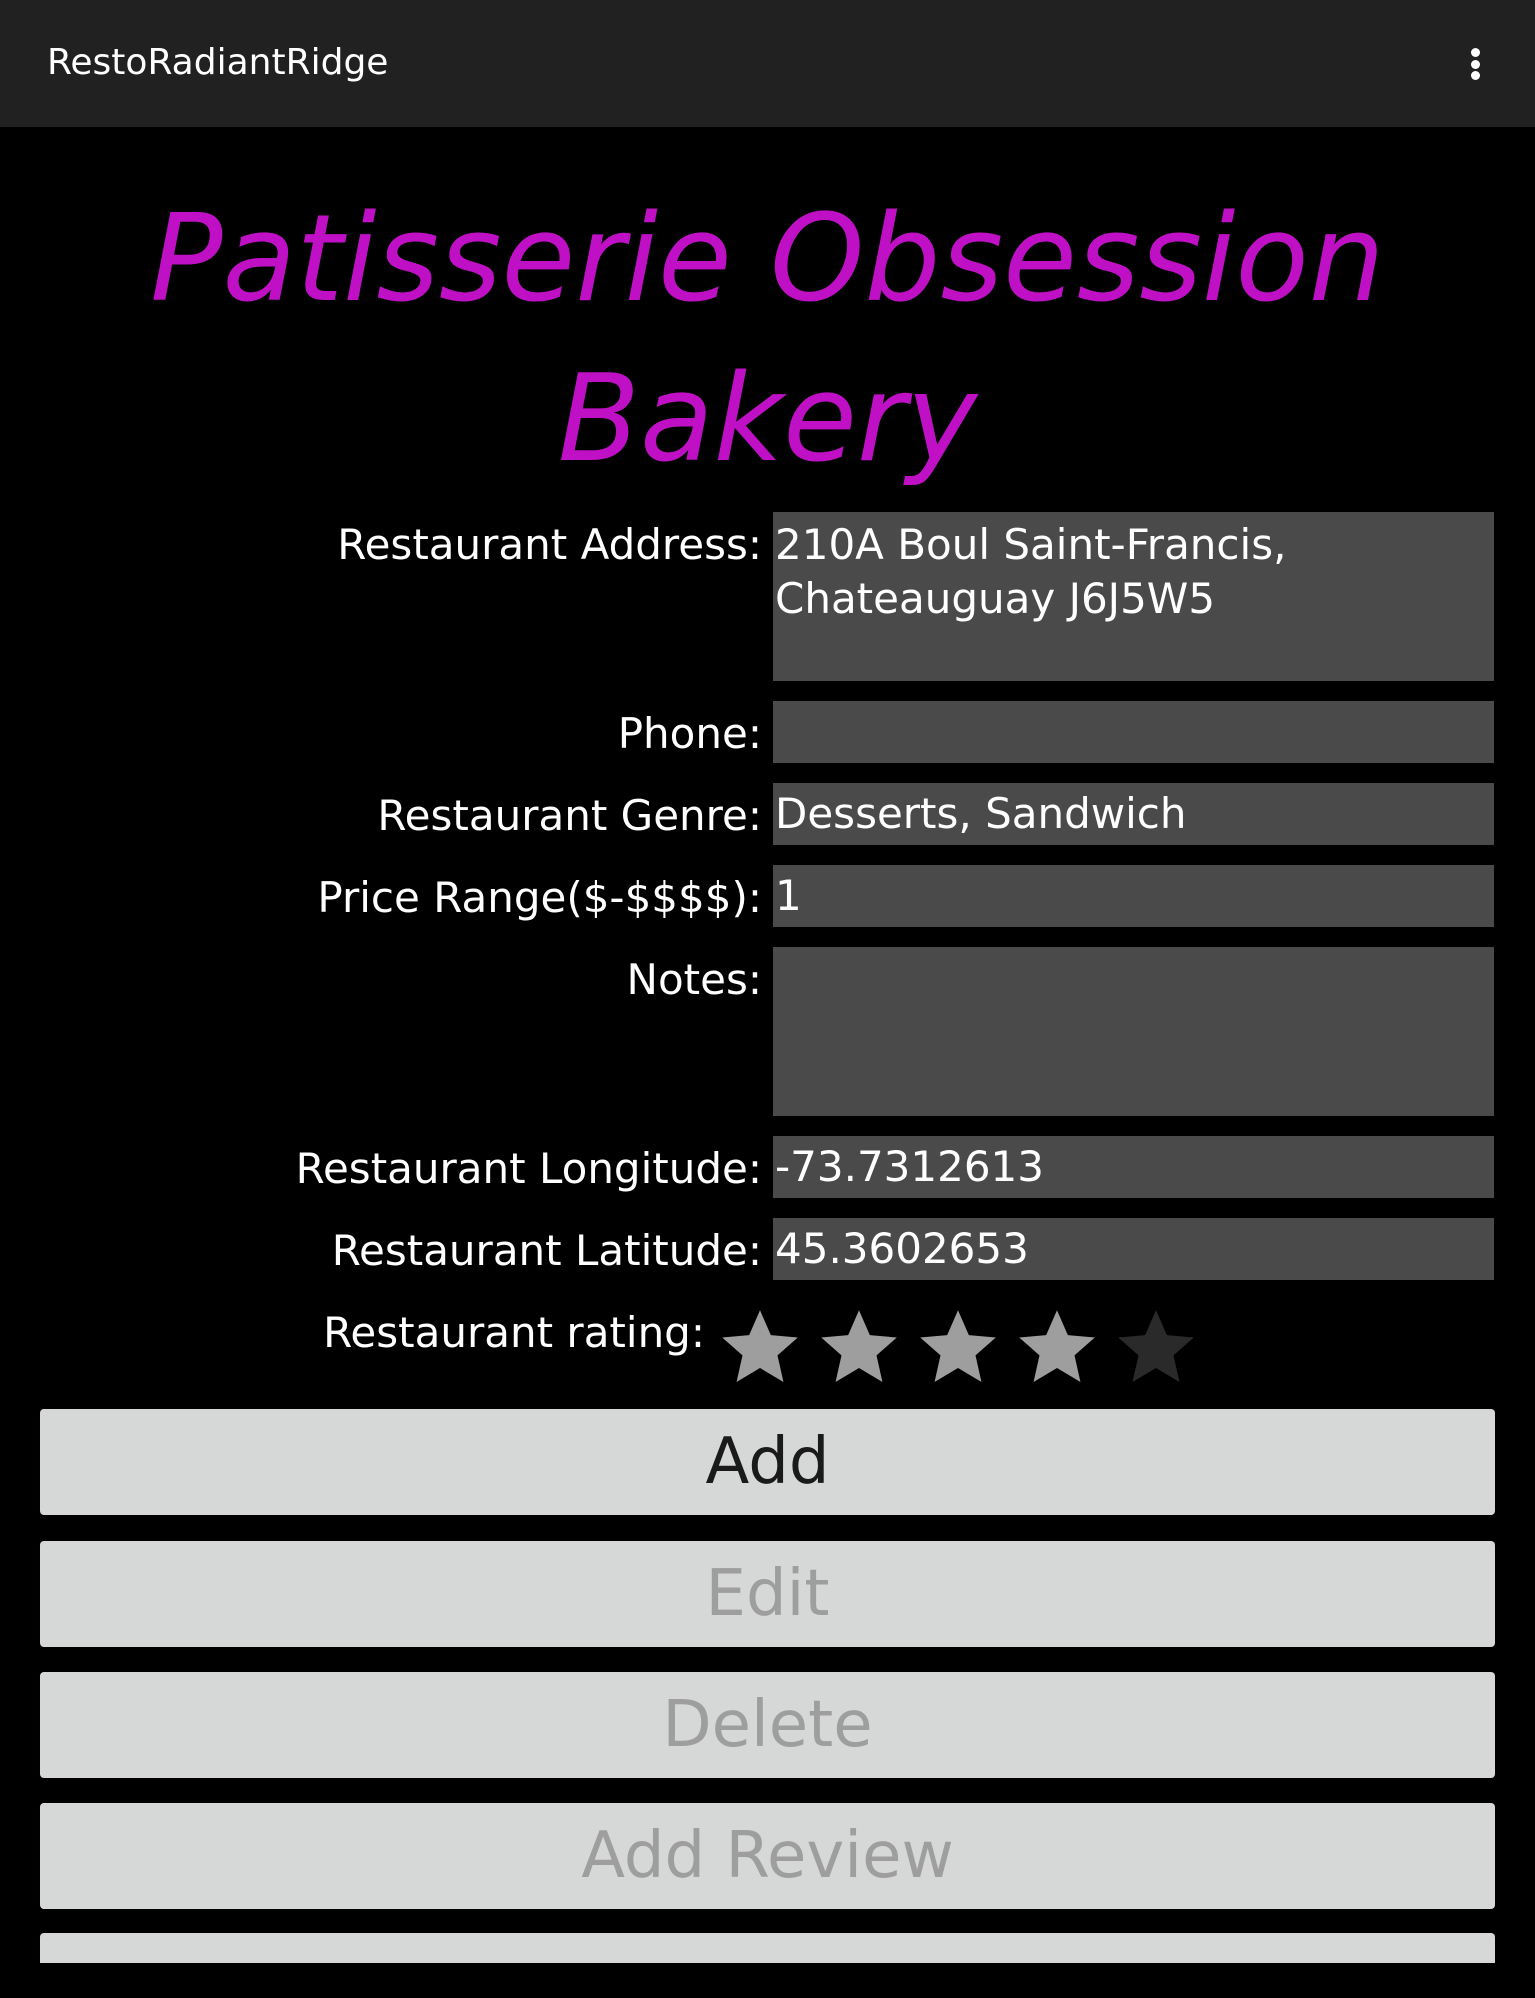 Image resolution: width=1535 pixels, height=1998 pixels. I want to click on more-vert-icon, so click(1475, 64).